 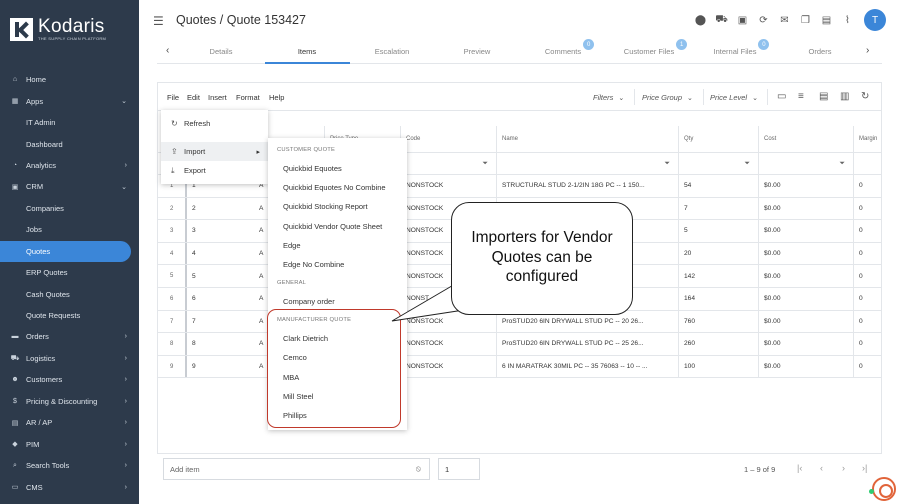 I want to click on barcode-off-icon: ⦸, so click(x=418, y=469).